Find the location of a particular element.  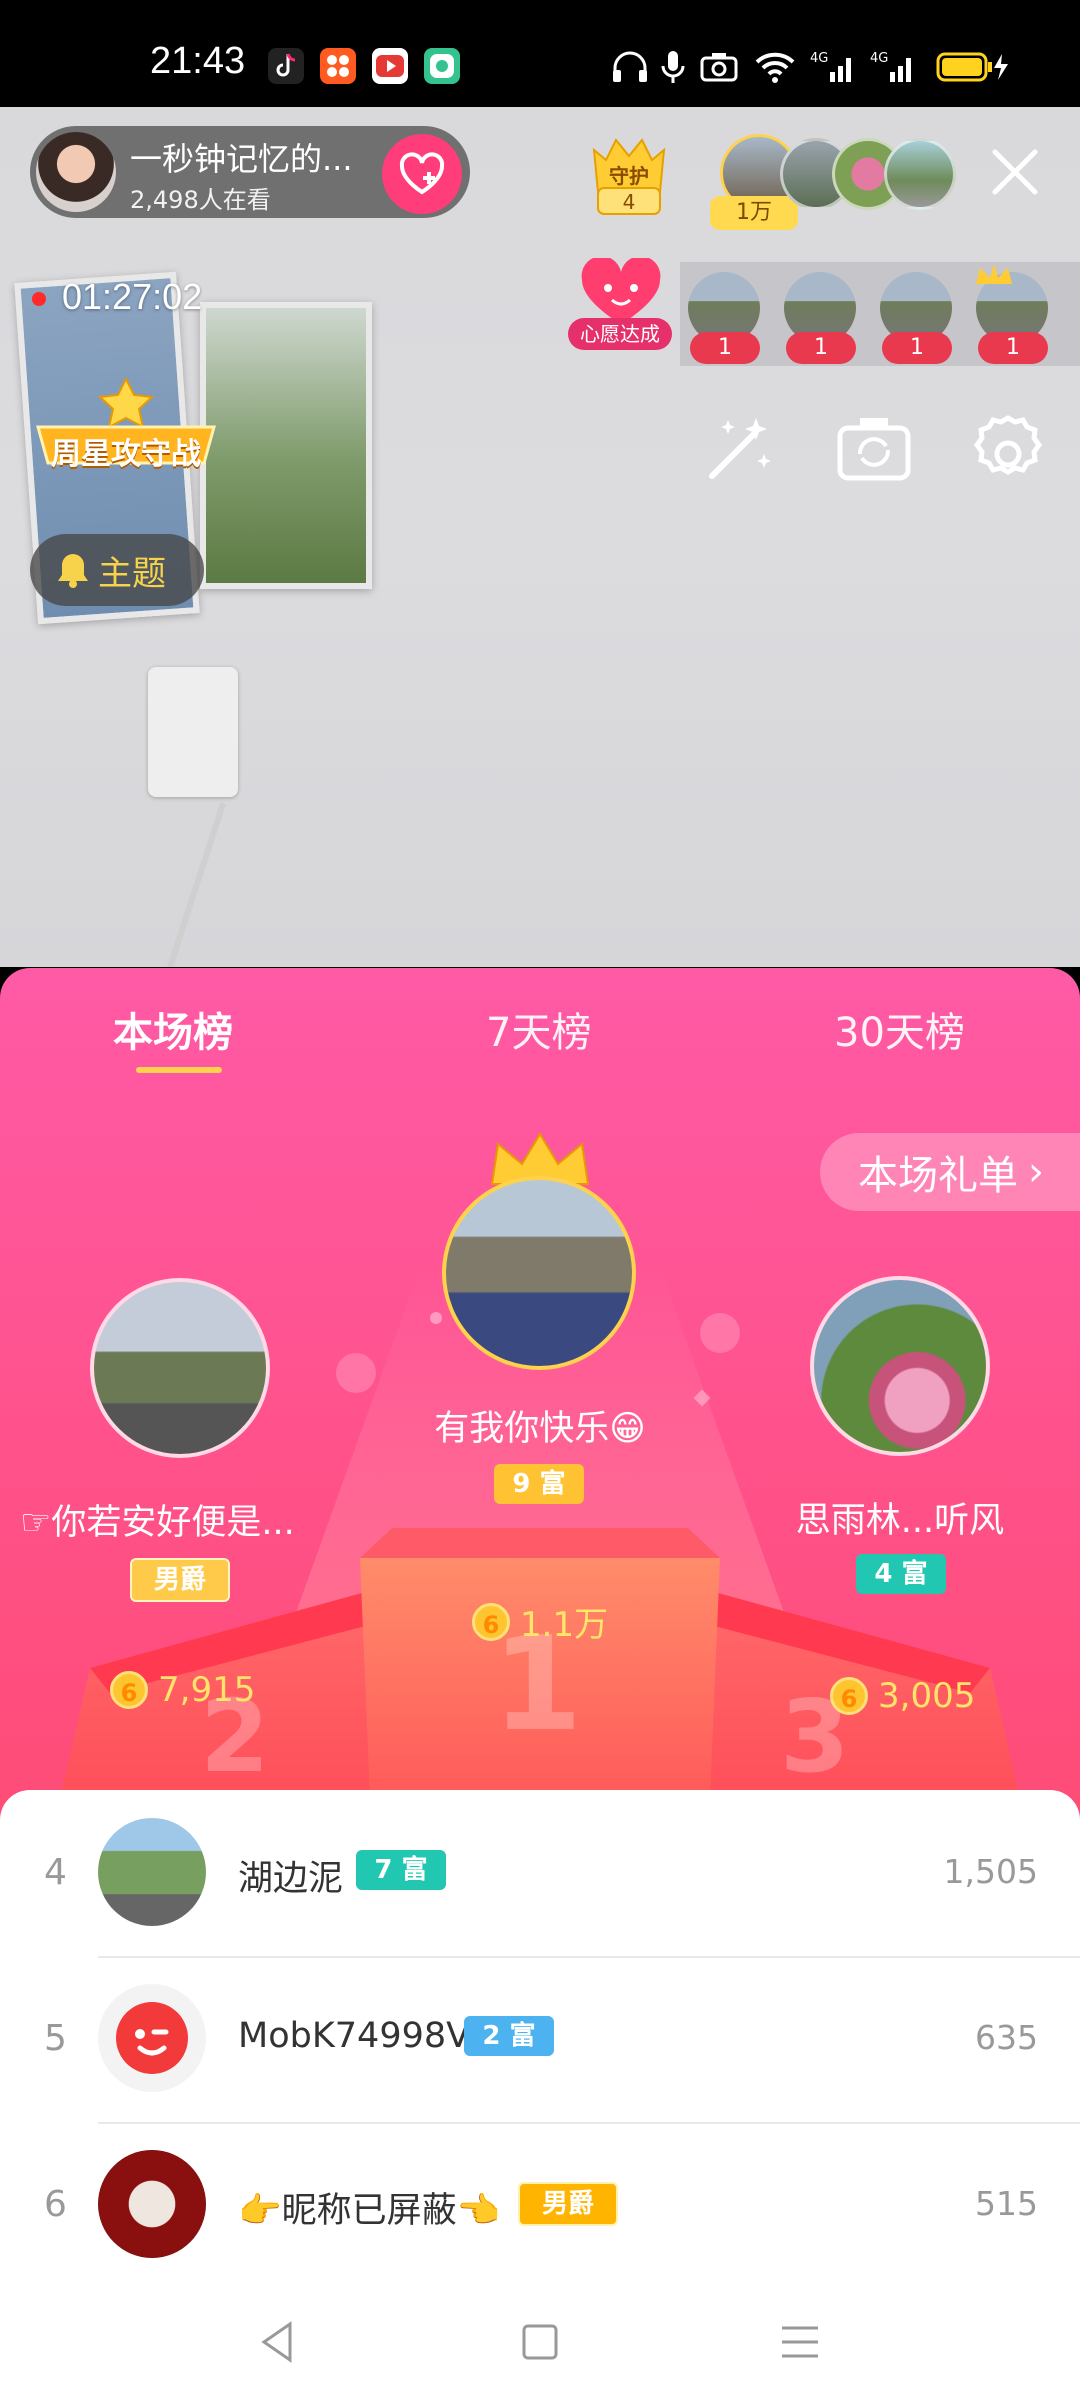

event-badge: 周星攻守战 is located at coordinates (126, 425).